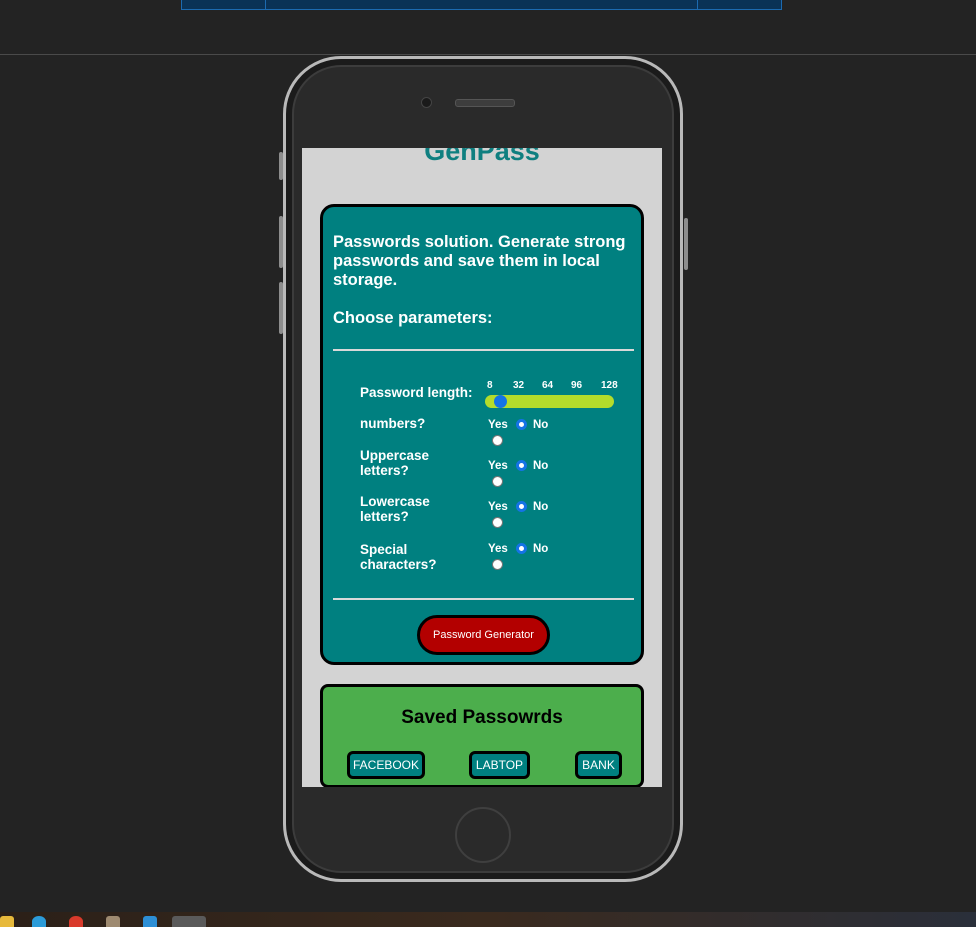 Image resolution: width=976 pixels, height=927 pixels. I want to click on uppercase-label: Uppercase letters?, so click(395, 463).